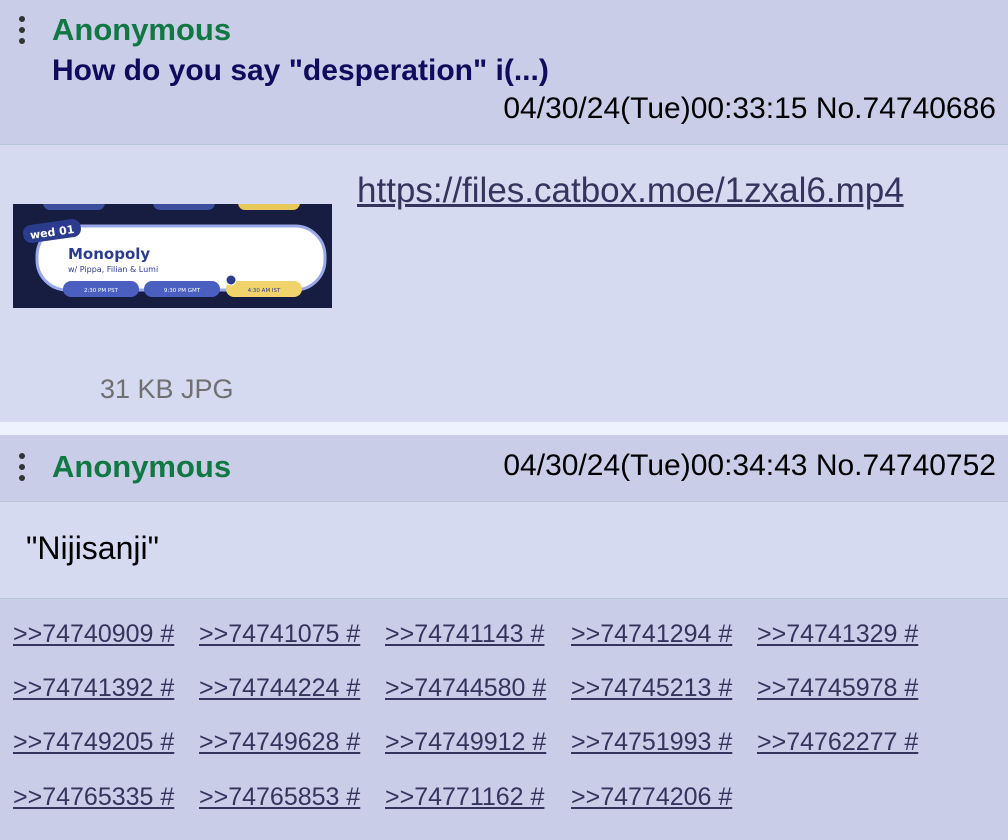  Describe the element at coordinates (93, 634) in the screenshot. I see `reply-link: >>74740909 #` at that location.